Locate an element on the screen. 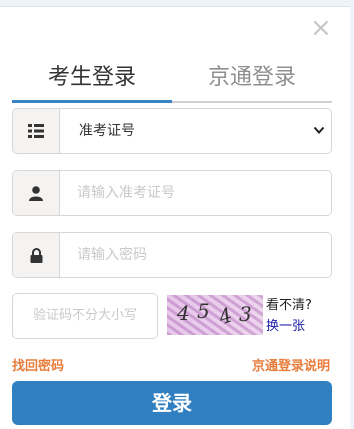 The image size is (354, 429). list-icon is located at coordinates (36, 131).